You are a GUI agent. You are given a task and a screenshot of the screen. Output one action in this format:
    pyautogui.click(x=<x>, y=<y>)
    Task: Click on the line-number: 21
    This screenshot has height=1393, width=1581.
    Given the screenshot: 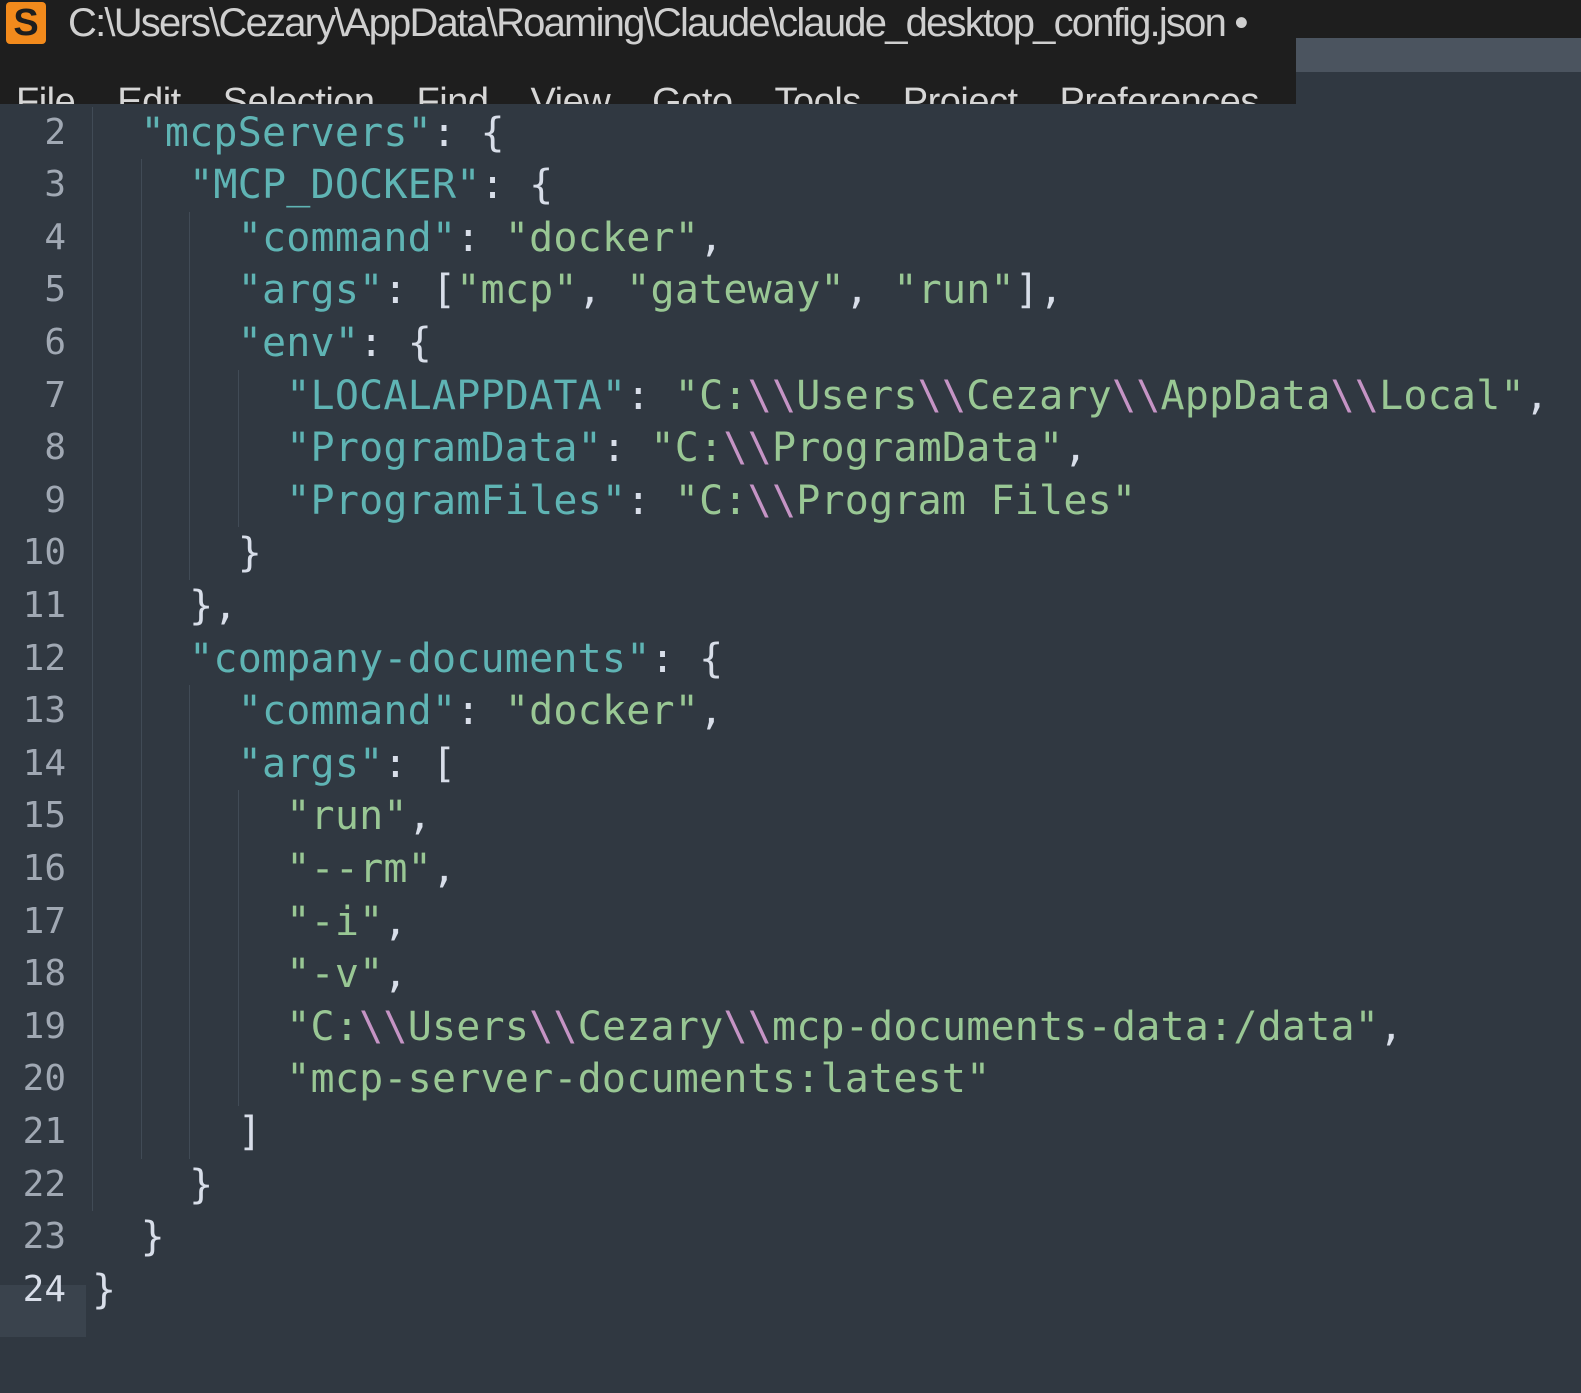 What is the action you would take?
    pyautogui.click(x=44, y=1131)
    